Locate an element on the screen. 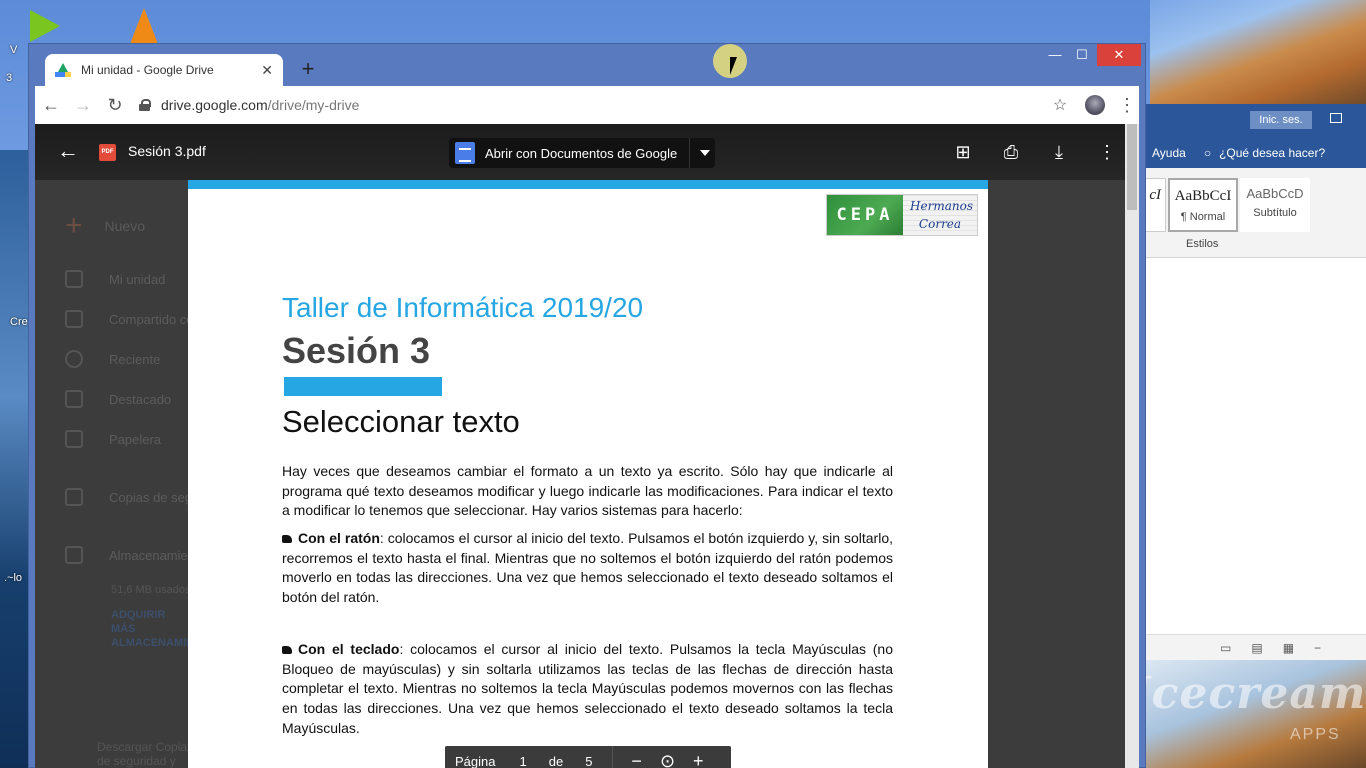 Image resolution: width=1366 pixels, height=768 pixels. sidebar-item-storage: Almacenamiento is located at coordinates (135, 555).